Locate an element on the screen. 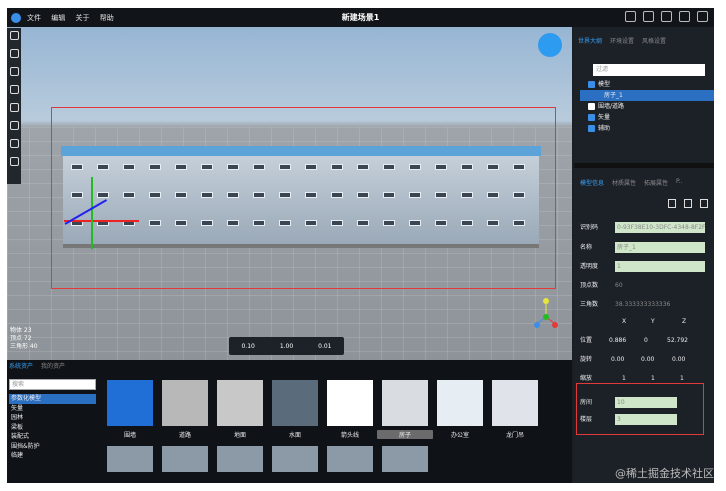 The width and height of the screenshot is (726, 491). triangles-value: 38.333333333336 is located at coordinates (643, 304).